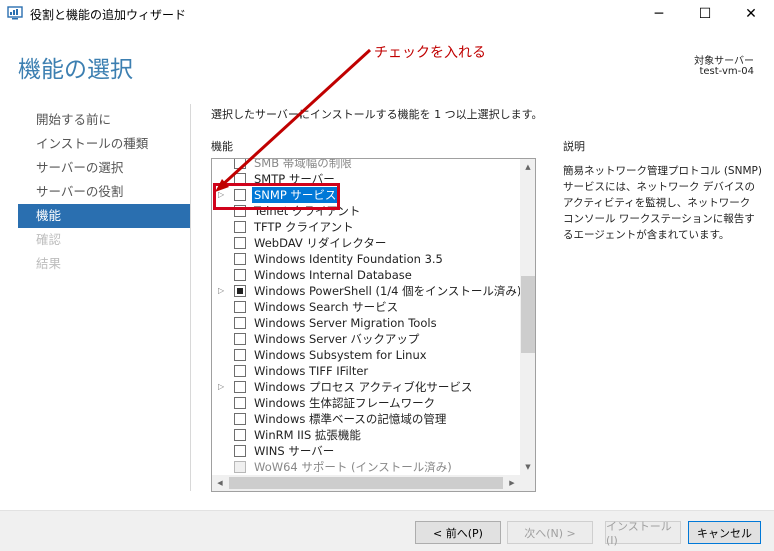 The image size is (774, 551). What do you see at coordinates (527, 467) in the screenshot?
I see `scroll-down-icon: ▼` at bounding box center [527, 467].